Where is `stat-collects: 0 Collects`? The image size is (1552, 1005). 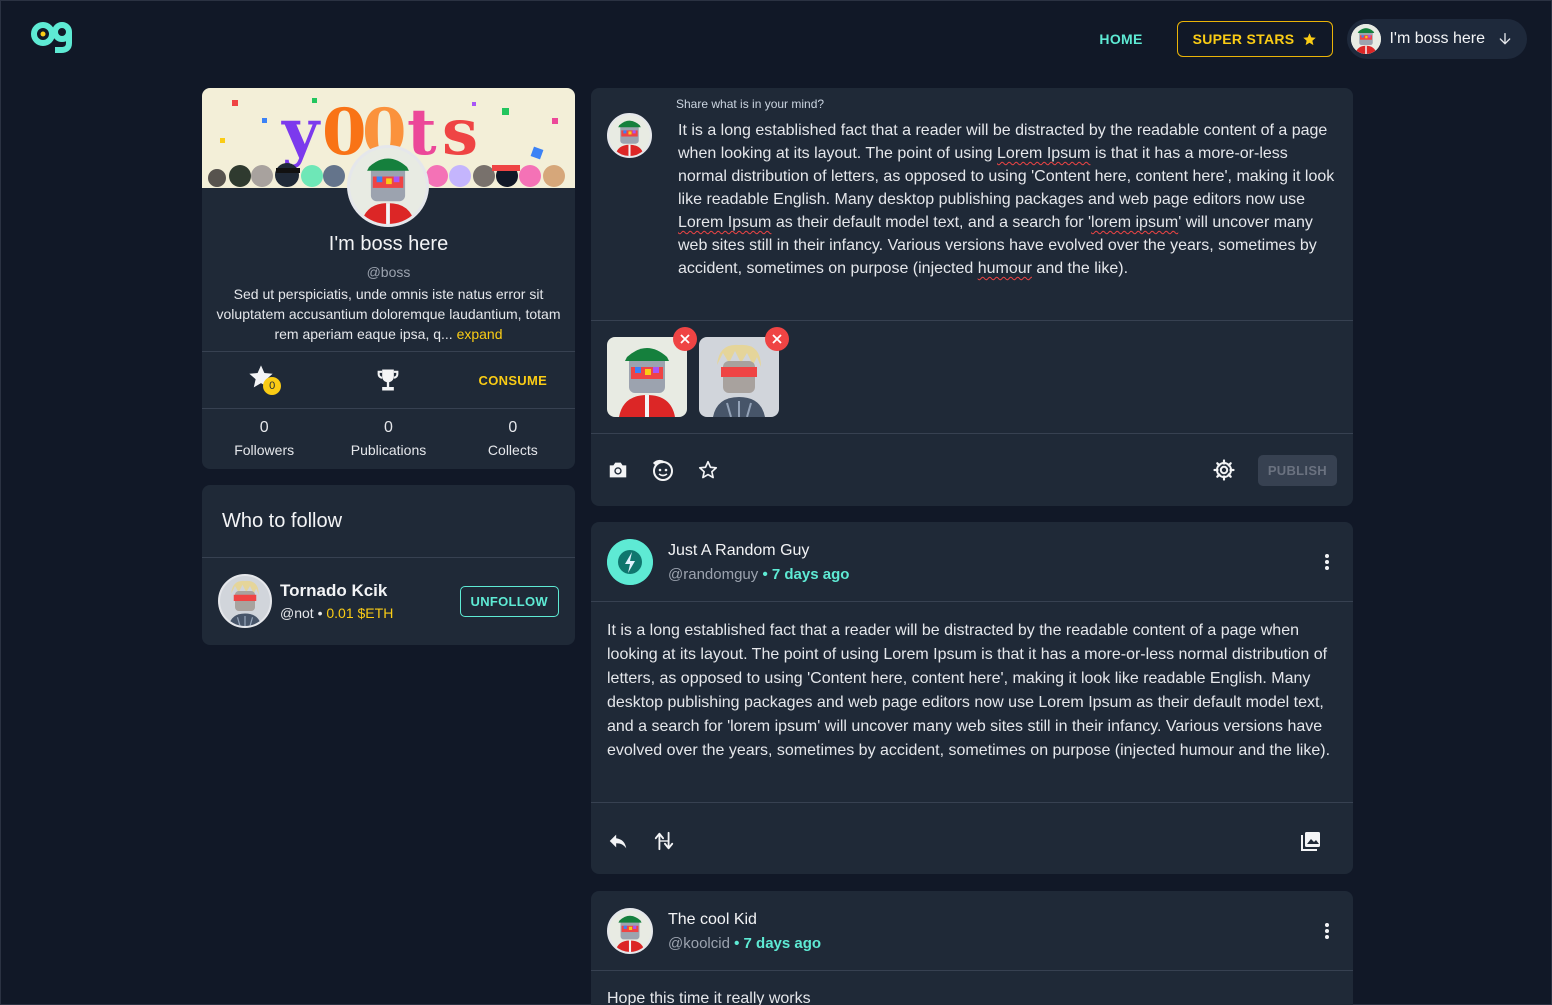 stat-collects: 0 Collects is located at coordinates (513, 438).